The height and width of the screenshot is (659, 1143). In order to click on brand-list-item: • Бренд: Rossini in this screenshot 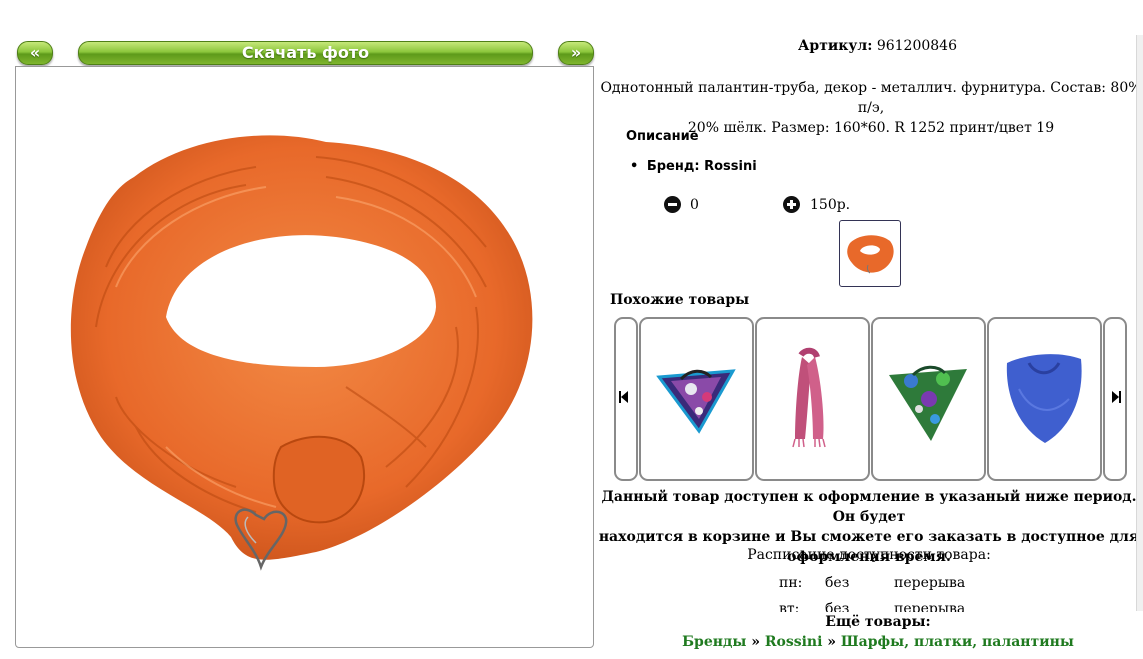, I will do `click(693, 166)`.